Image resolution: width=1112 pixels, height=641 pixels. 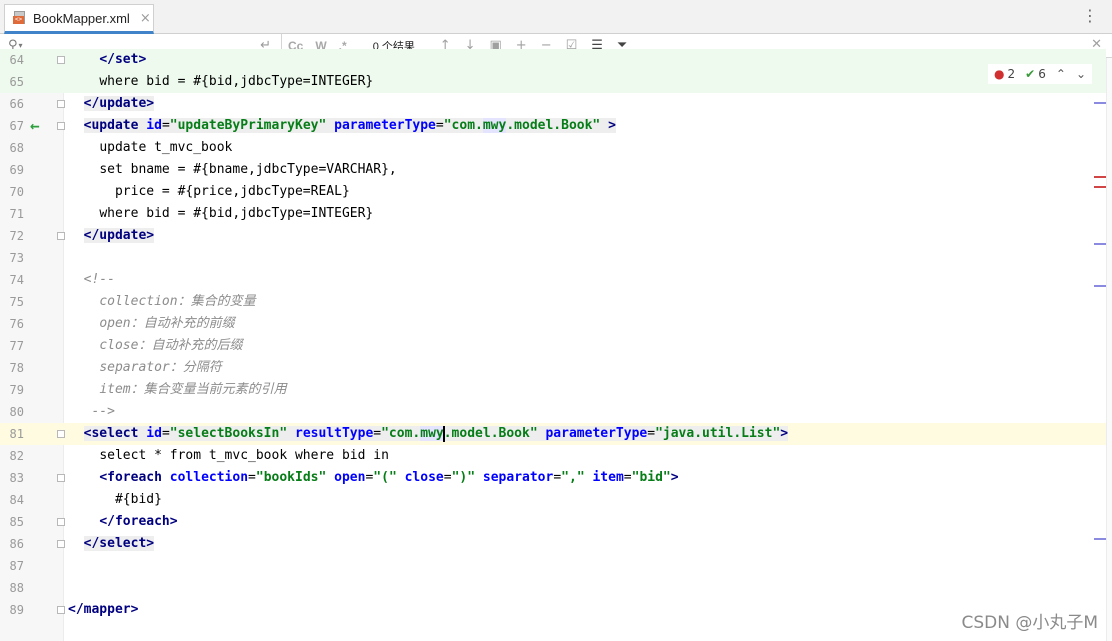 I want to click on code-line: 65 where bid = #{bid,jdbcType=INTEGER}, so click(x=553, y=82).